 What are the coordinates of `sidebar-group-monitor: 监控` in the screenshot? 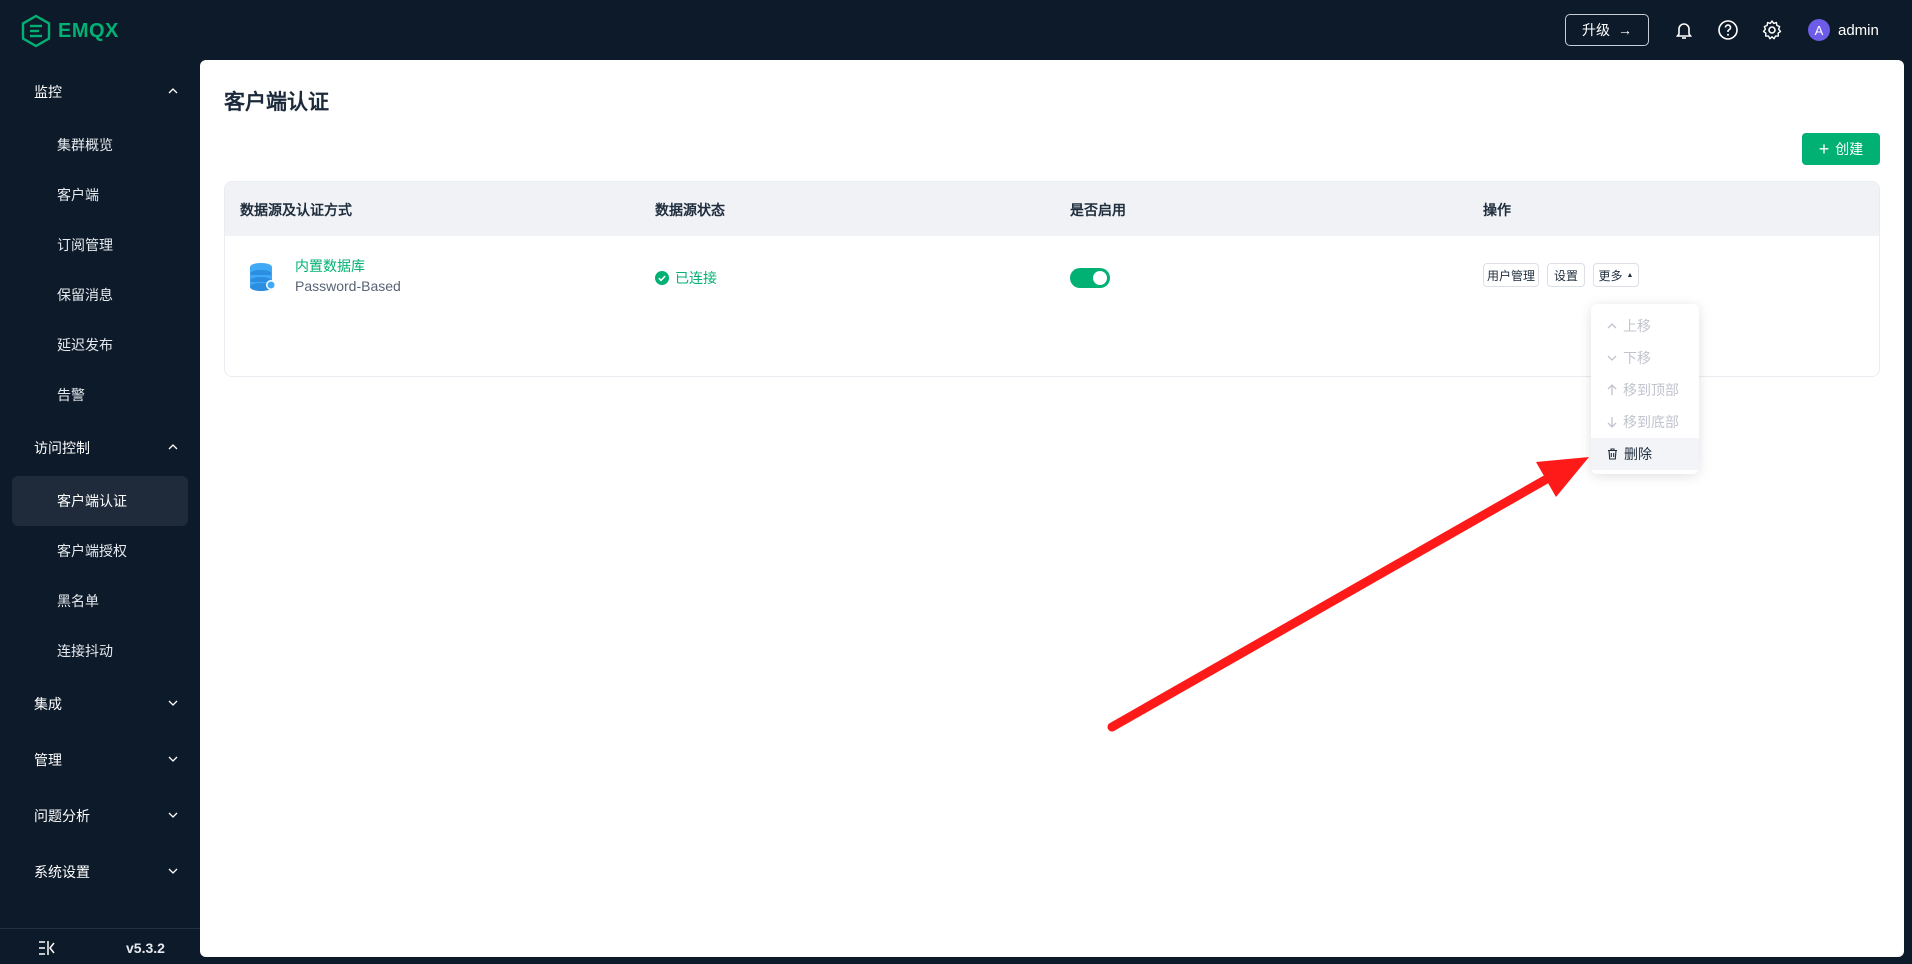 It's located at (48, 92).